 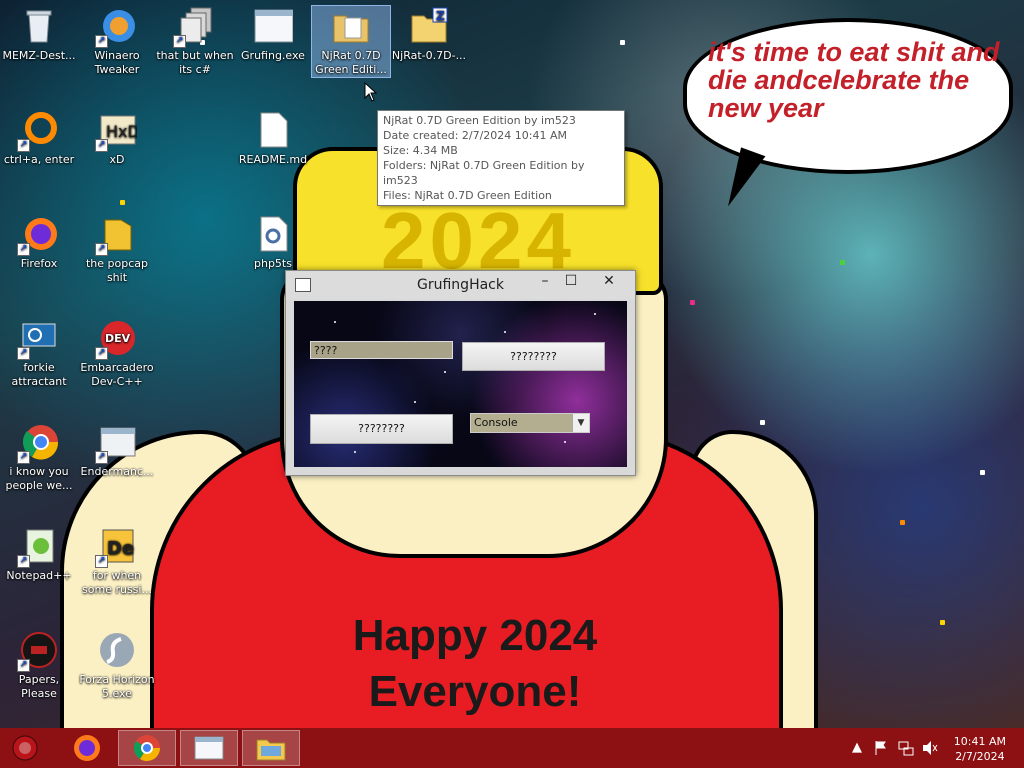 What do you see at coordinates (545, 281) in the screenshot?
I see `minimize-button: –` at bounding box center [545, 281].